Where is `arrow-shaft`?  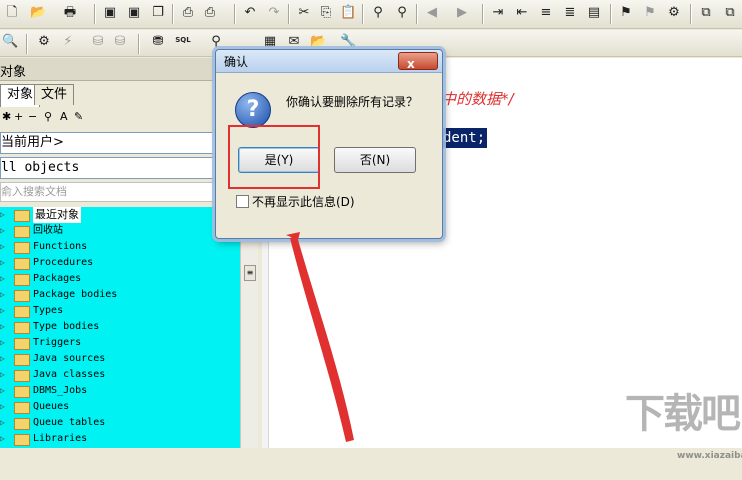 arrow-shaft is located at coordinates (322, 339).